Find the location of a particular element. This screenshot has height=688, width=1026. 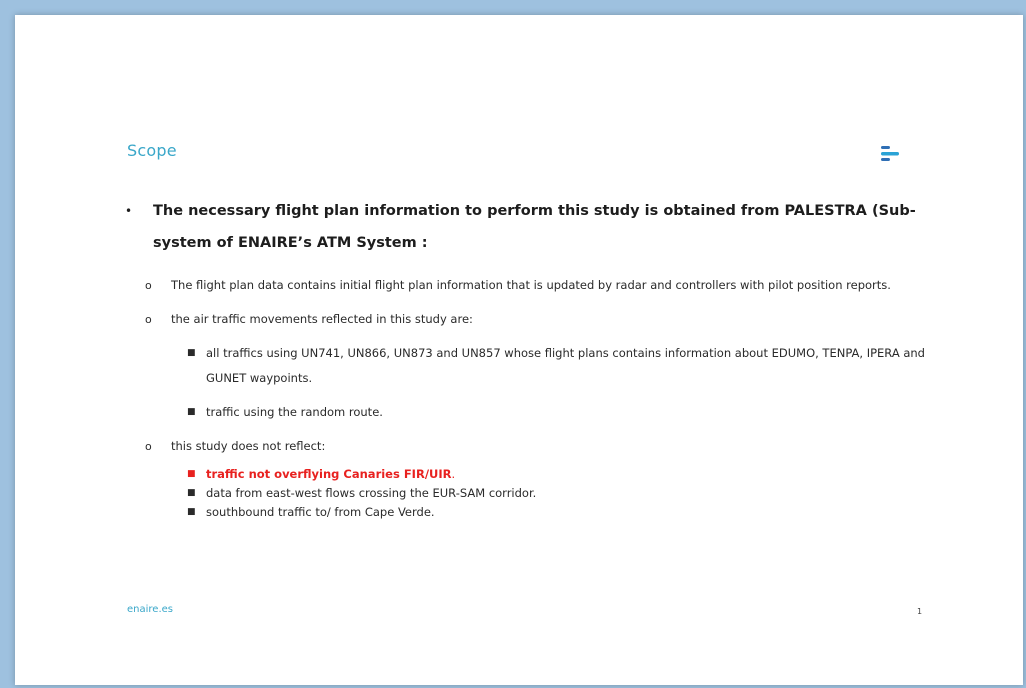

not-reflected-item-text: southbound traffic to/ from Cape Verde. is located at coordinates (320, 512).